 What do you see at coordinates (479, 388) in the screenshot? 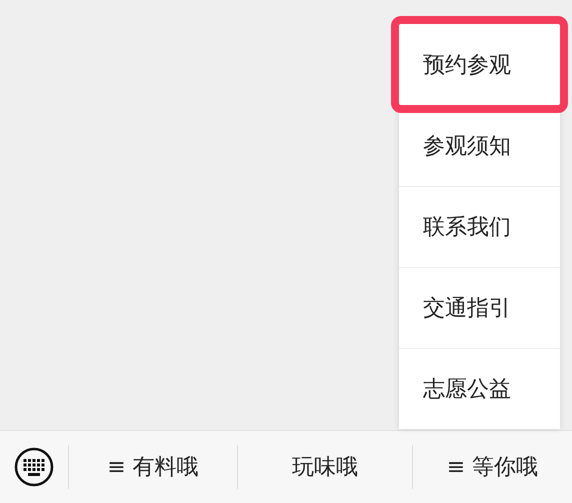
I see `menu-item: 志愿公益` at bounding box center [479, 388].